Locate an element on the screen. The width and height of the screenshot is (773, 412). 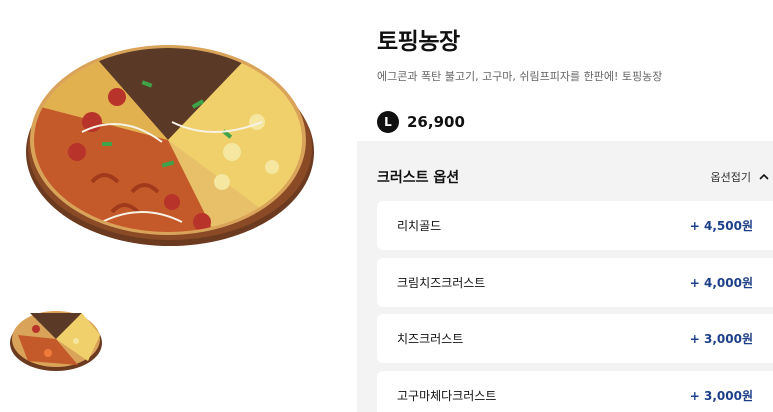
crust-option-price: + 4,500원 is located at coordinates (721, 226).